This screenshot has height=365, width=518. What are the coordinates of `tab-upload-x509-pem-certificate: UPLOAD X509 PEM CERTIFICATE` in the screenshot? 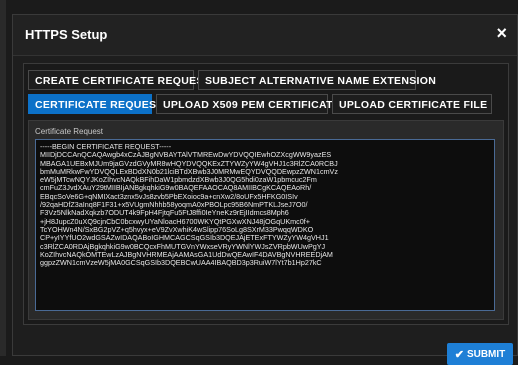 It's located at (248, 104).